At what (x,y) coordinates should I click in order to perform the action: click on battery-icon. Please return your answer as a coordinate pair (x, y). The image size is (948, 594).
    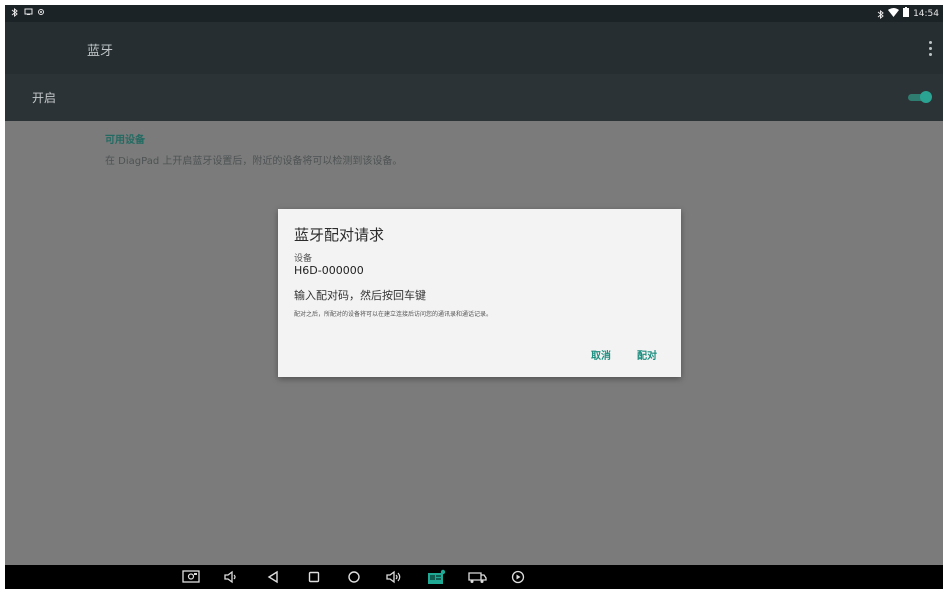
    Looking at the image, I should click on (906, 13).